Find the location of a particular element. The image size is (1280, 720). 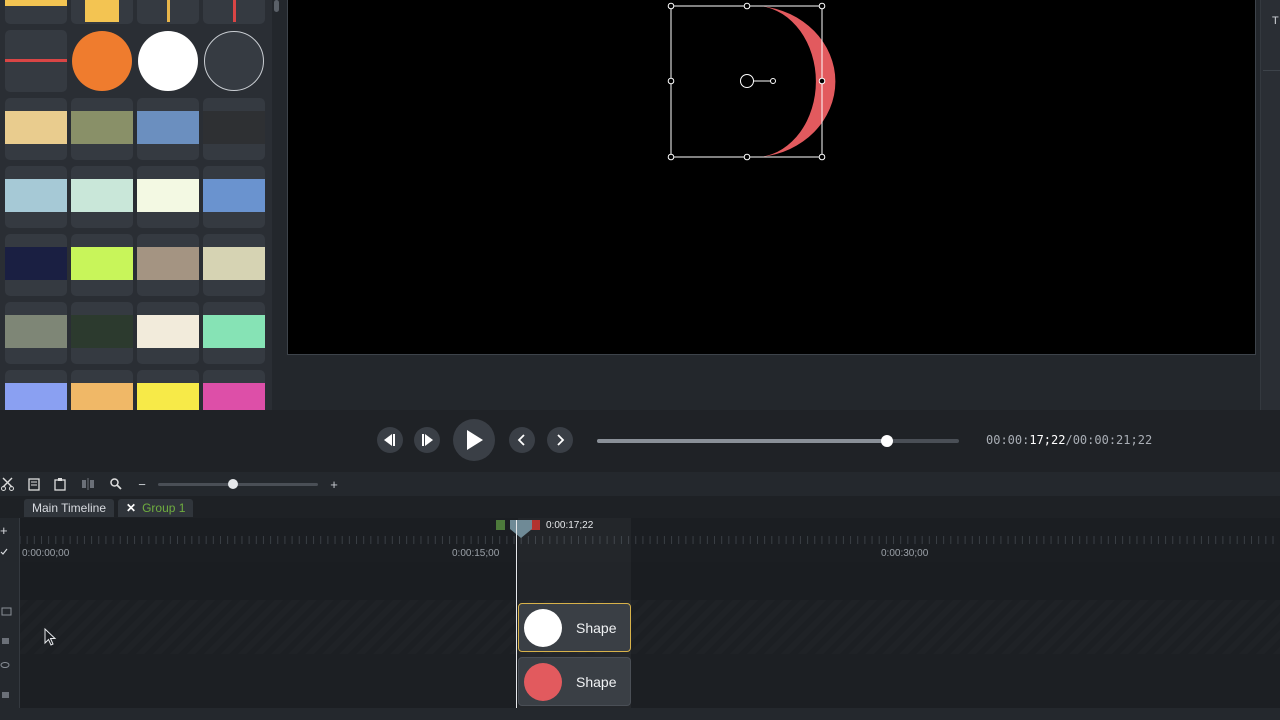

asset-library-panel is located at coordinates (136, 205).